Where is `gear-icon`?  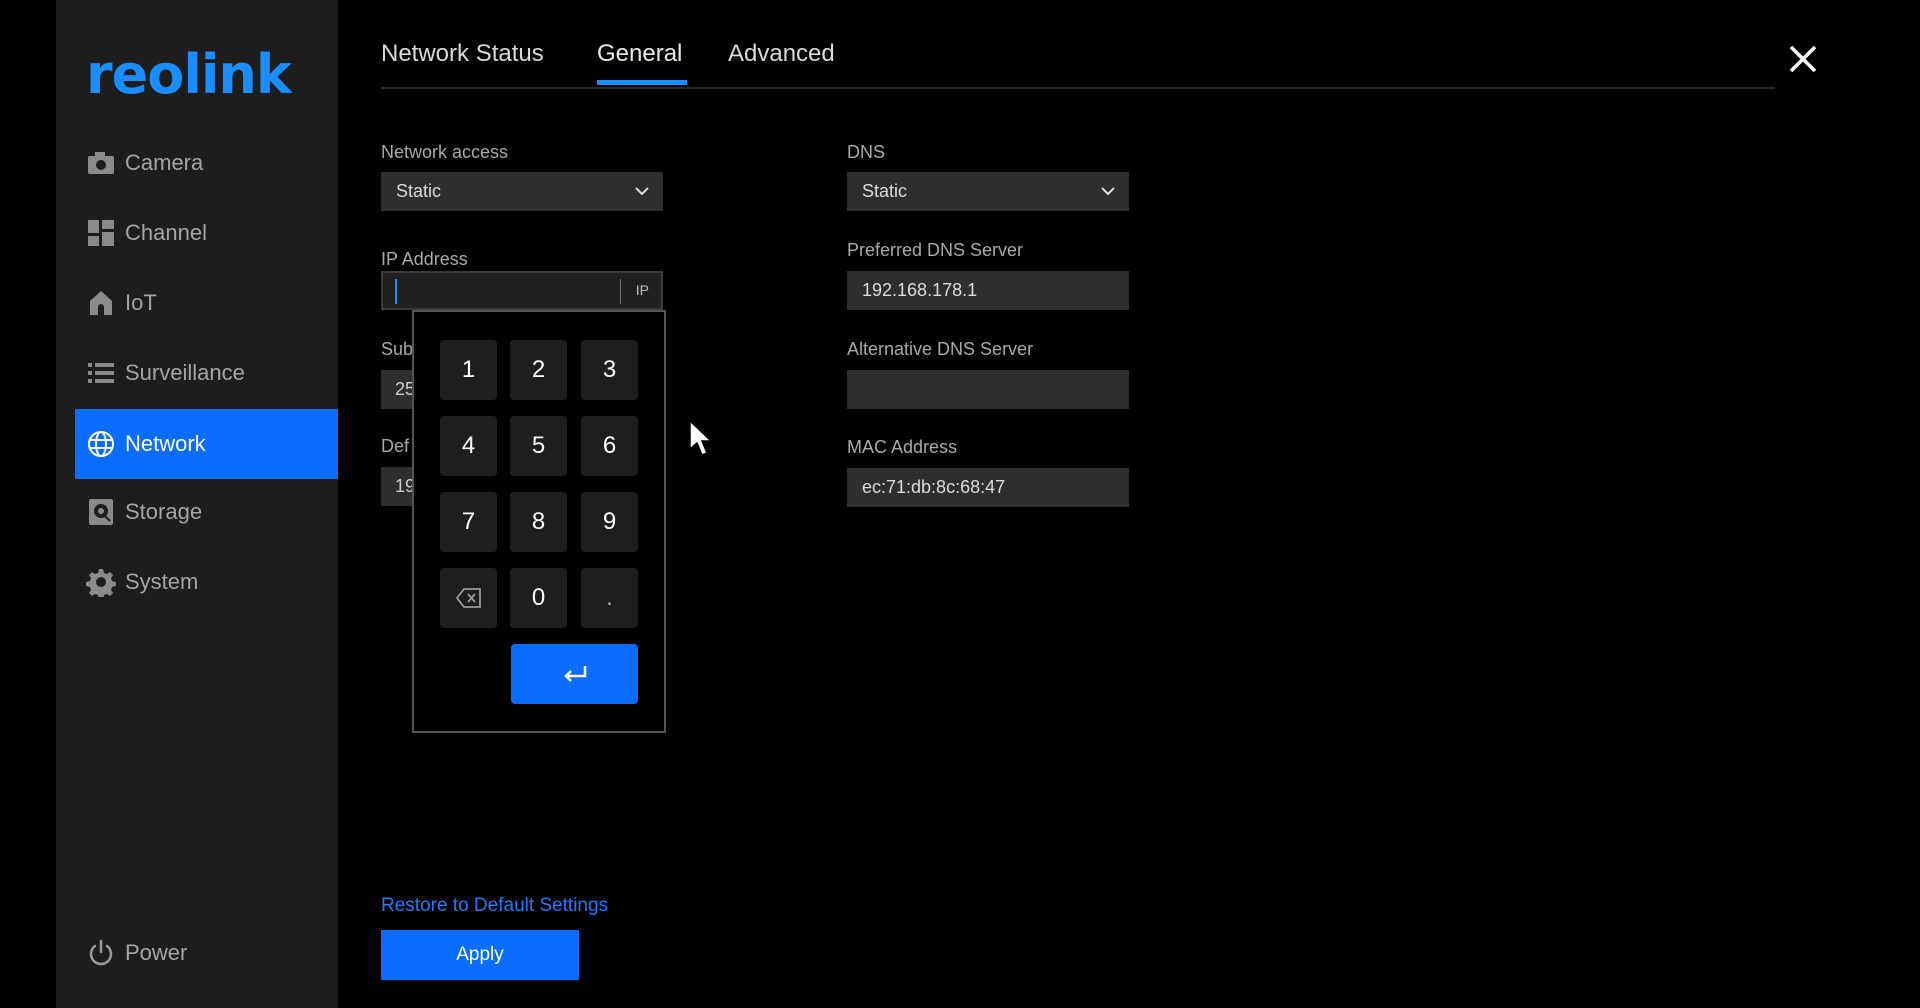
gear-icon is located at coordinates (101, 582).